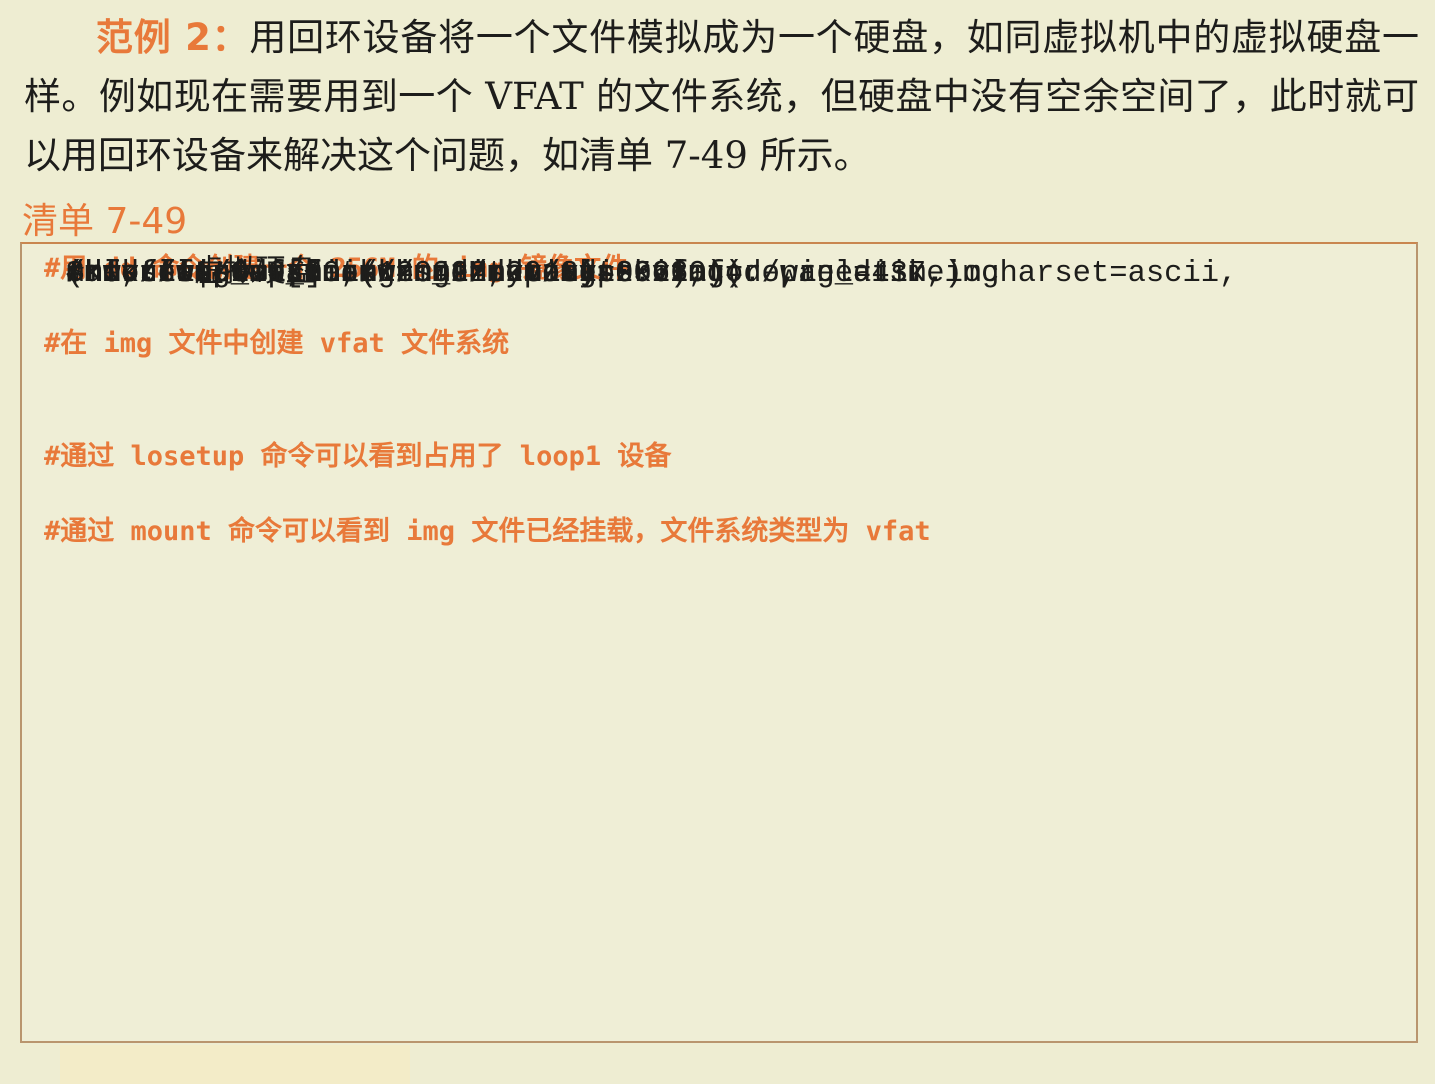  What do you see at coordinates (105, 221) in the screenshot?
I see `listing-title: 清单 7-49` at bounding box center [105, 221].